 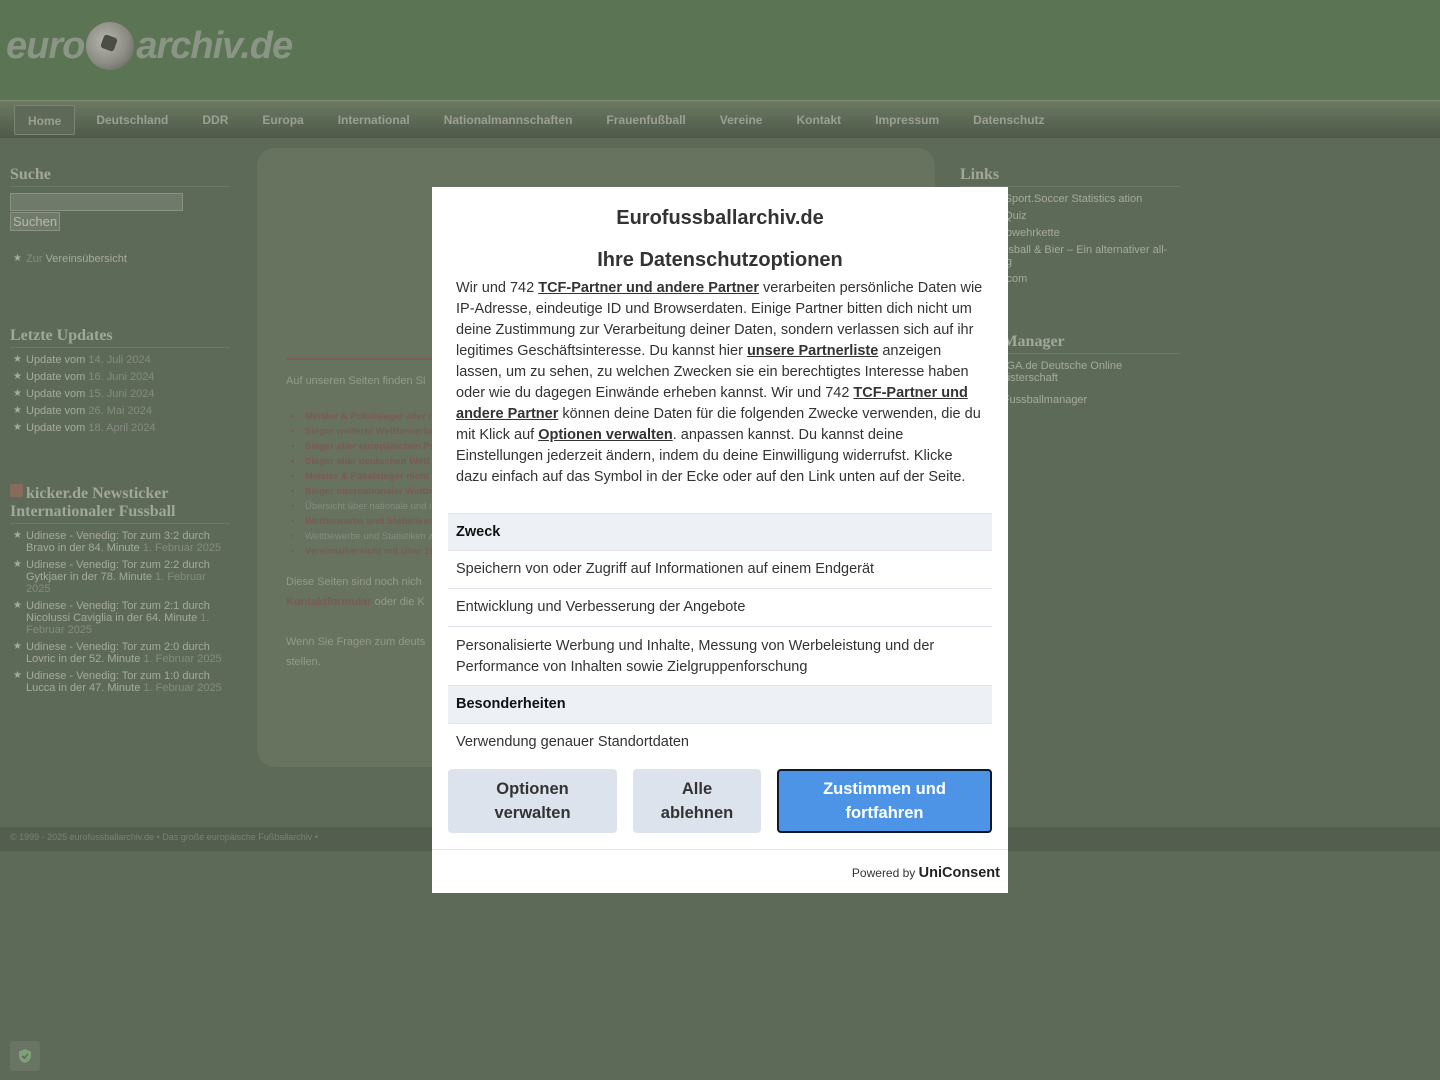 What do you see at coordinates (812, 351) in the screenshot?
I see `partner-list-link: unsere Partnerliste` at bounding box center [812, 351].